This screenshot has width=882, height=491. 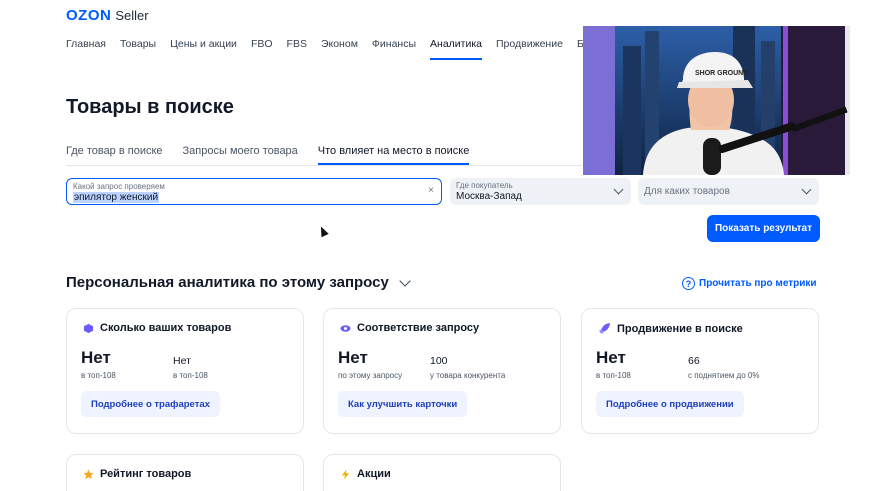 I want to click on second-value: 66, so click(x=694, y=361).